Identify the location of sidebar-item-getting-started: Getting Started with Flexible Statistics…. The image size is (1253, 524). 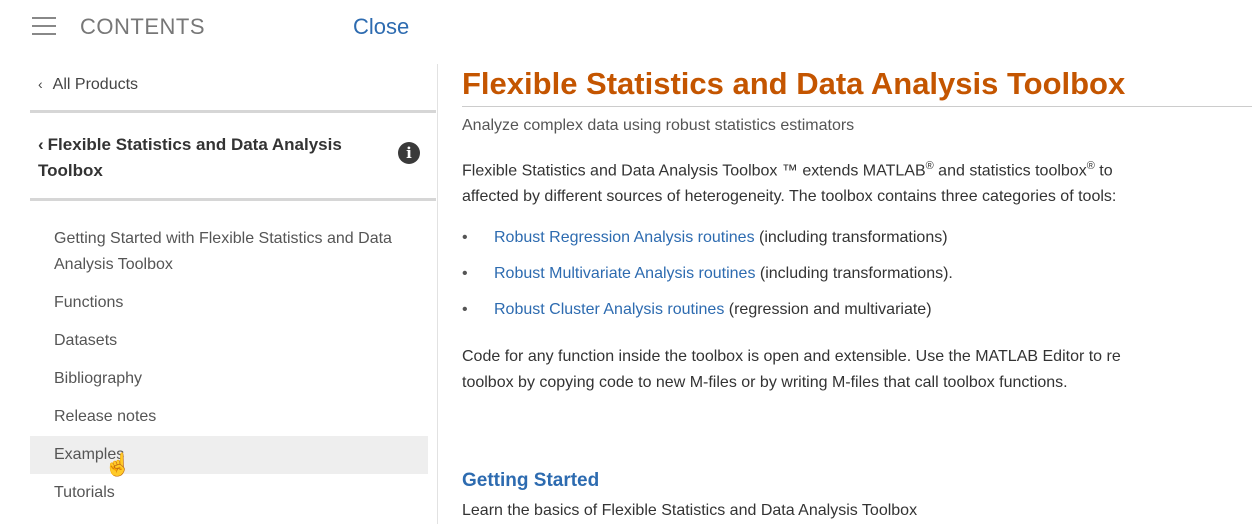
(229, 252).